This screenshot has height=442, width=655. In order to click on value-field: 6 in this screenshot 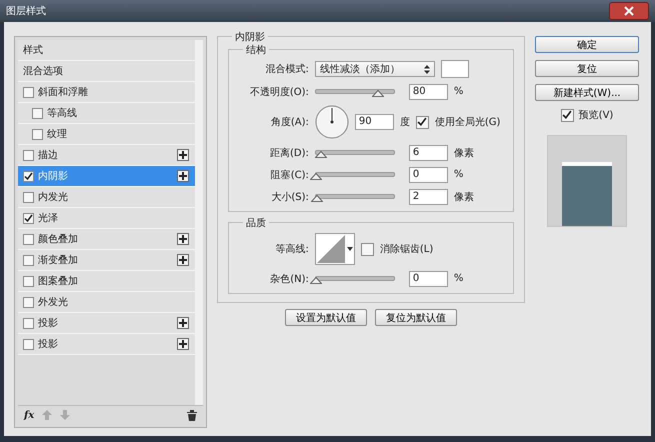, I will do `click(428, 152)`.